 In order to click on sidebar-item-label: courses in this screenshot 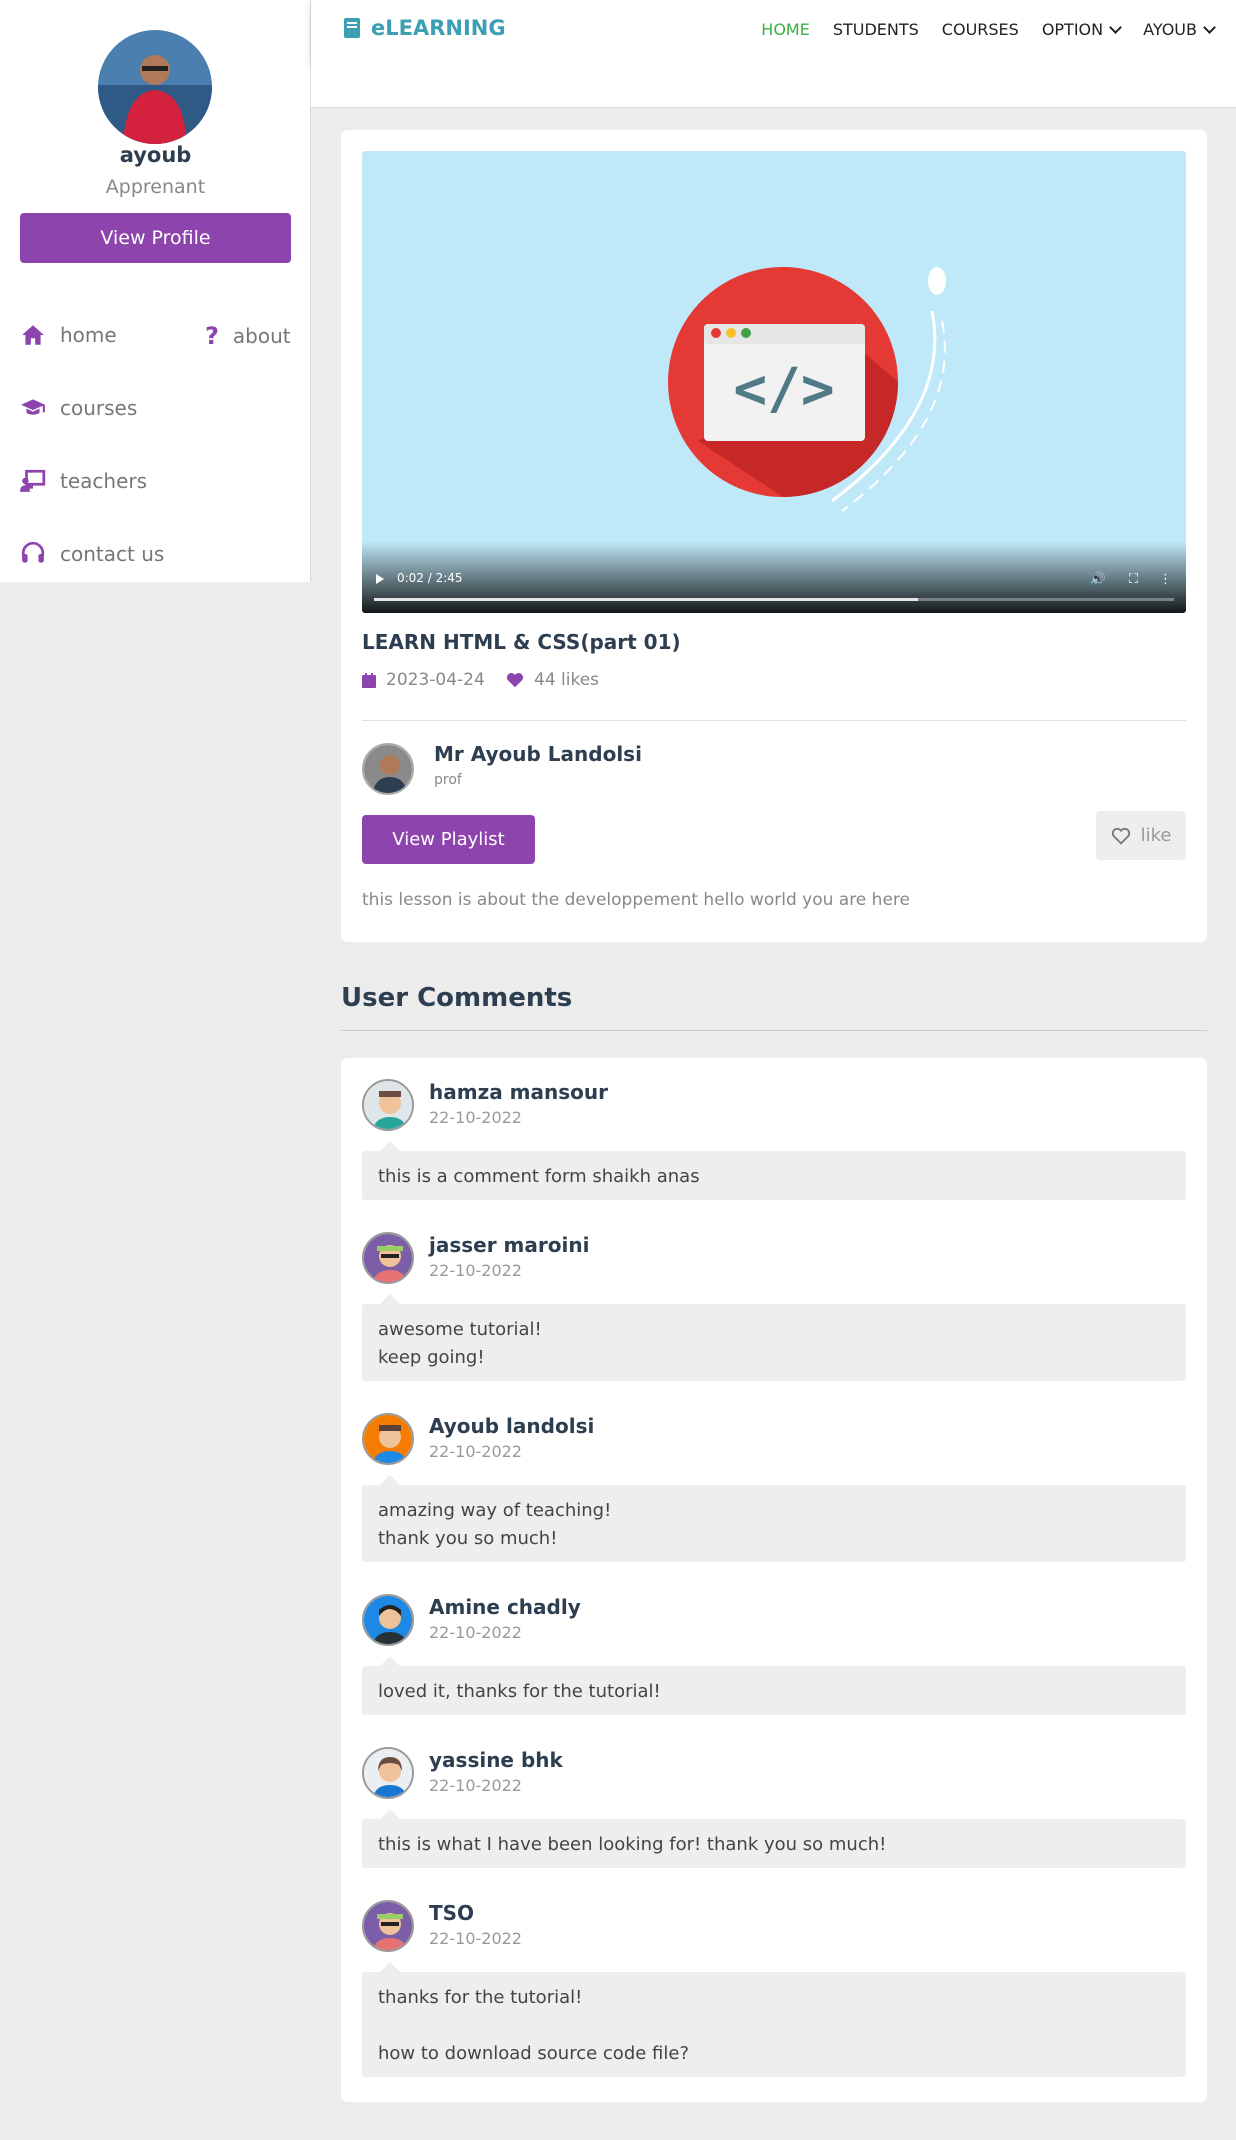, I will do `click(99, 408)`.